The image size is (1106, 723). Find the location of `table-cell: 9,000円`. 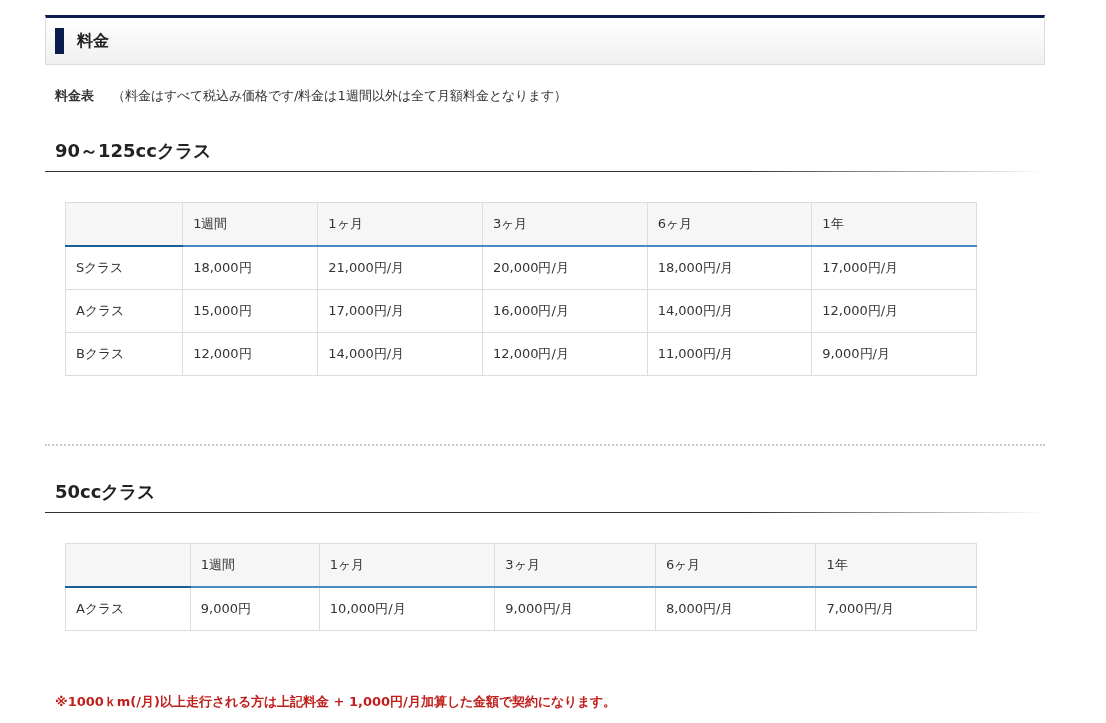

table-cell: 9,000円 is located at coordinates (255, 609).